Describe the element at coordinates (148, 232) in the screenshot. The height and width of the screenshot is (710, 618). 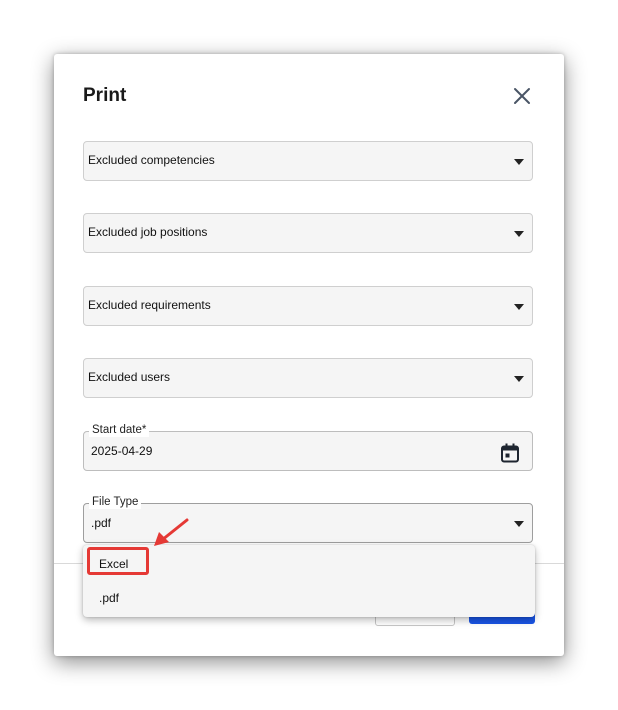
I see `excluded-job-positions-label: Excluded job positions` at that location.